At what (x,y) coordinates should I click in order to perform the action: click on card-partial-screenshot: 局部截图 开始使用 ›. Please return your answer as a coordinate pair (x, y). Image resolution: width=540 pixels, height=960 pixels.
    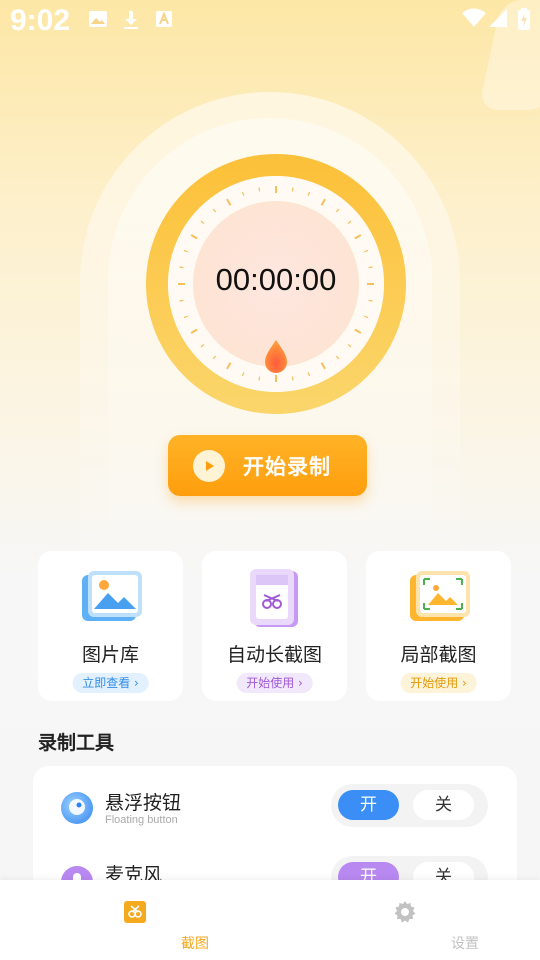
    Looking at the image, I should click on (438, 626).